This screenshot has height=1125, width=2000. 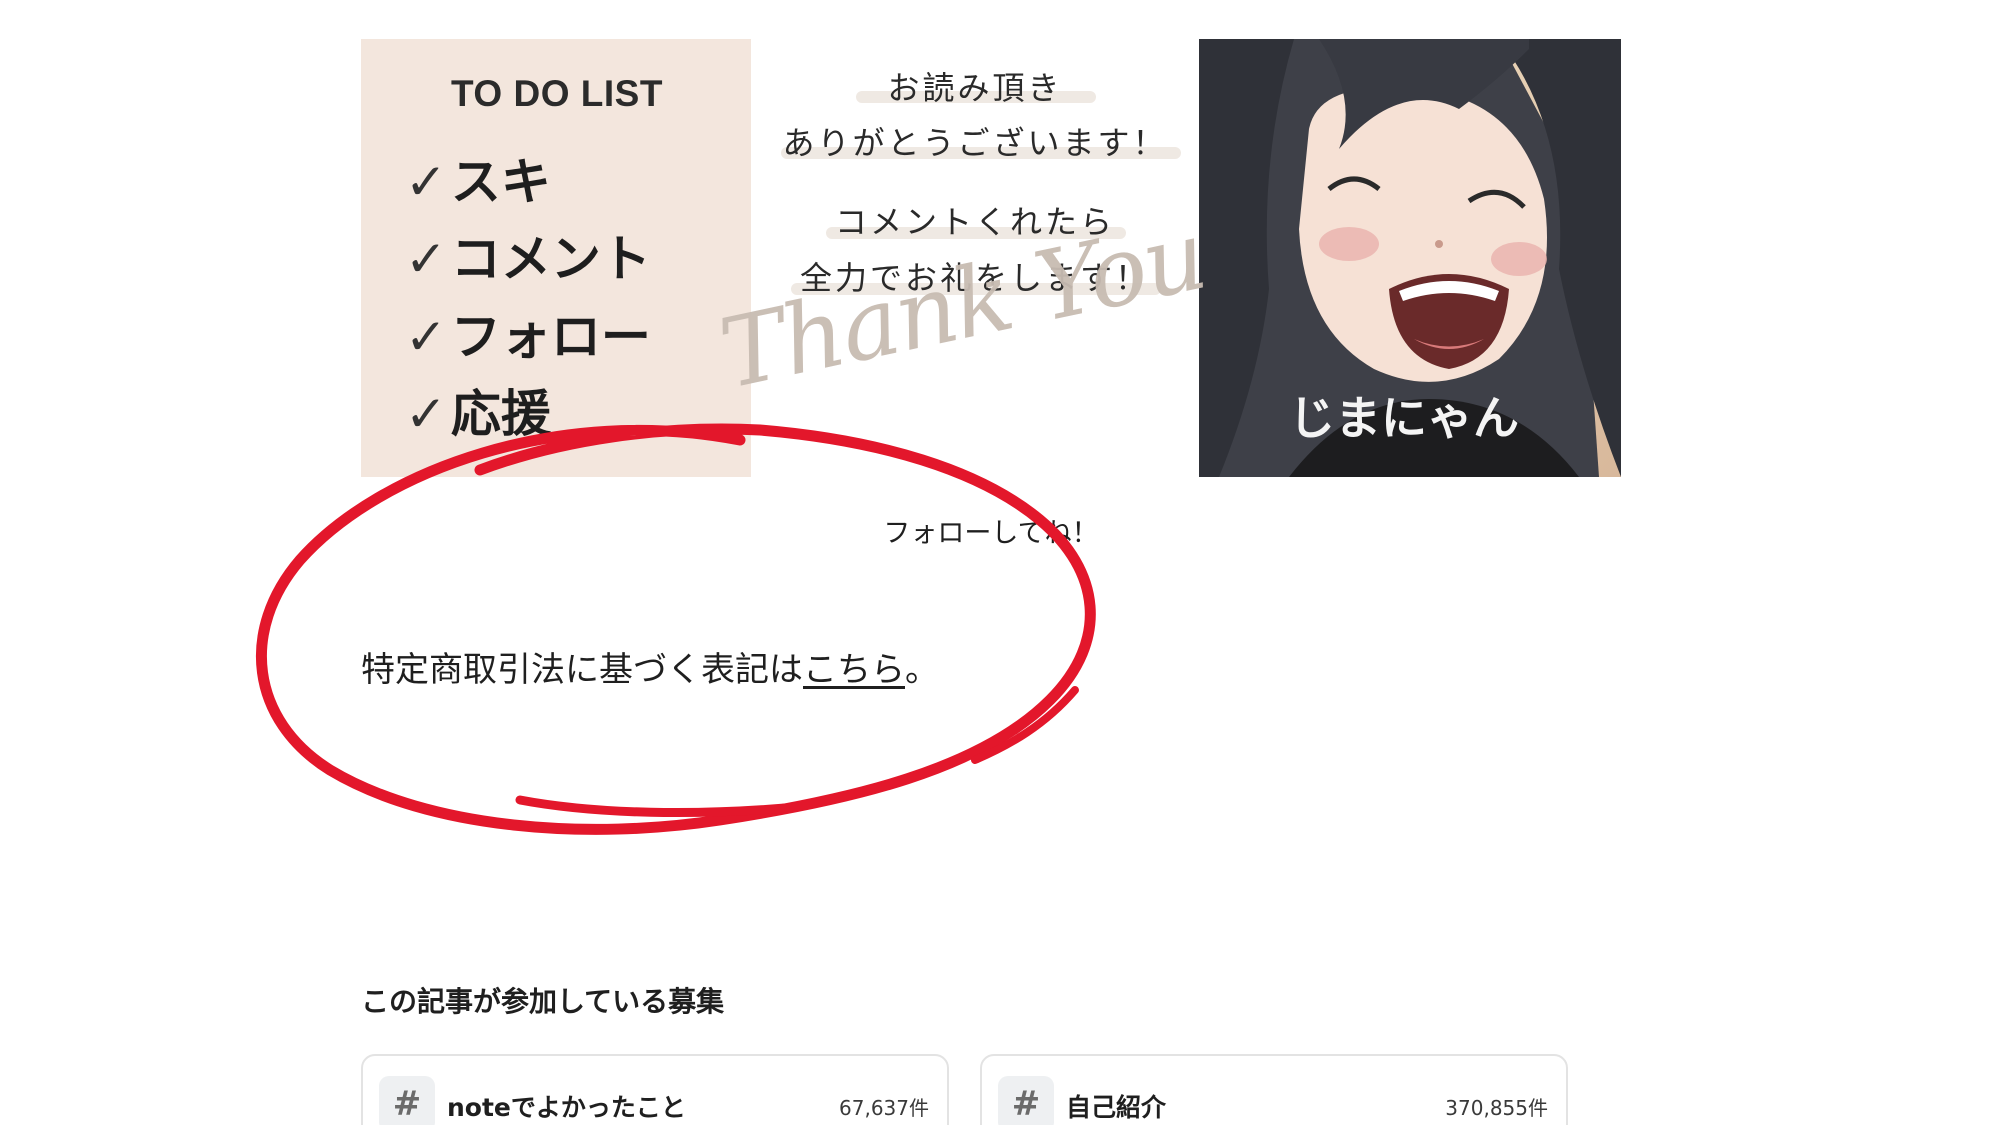 I want to click on contest-tag-count: 67,637件, so click(x=884, y=1108).